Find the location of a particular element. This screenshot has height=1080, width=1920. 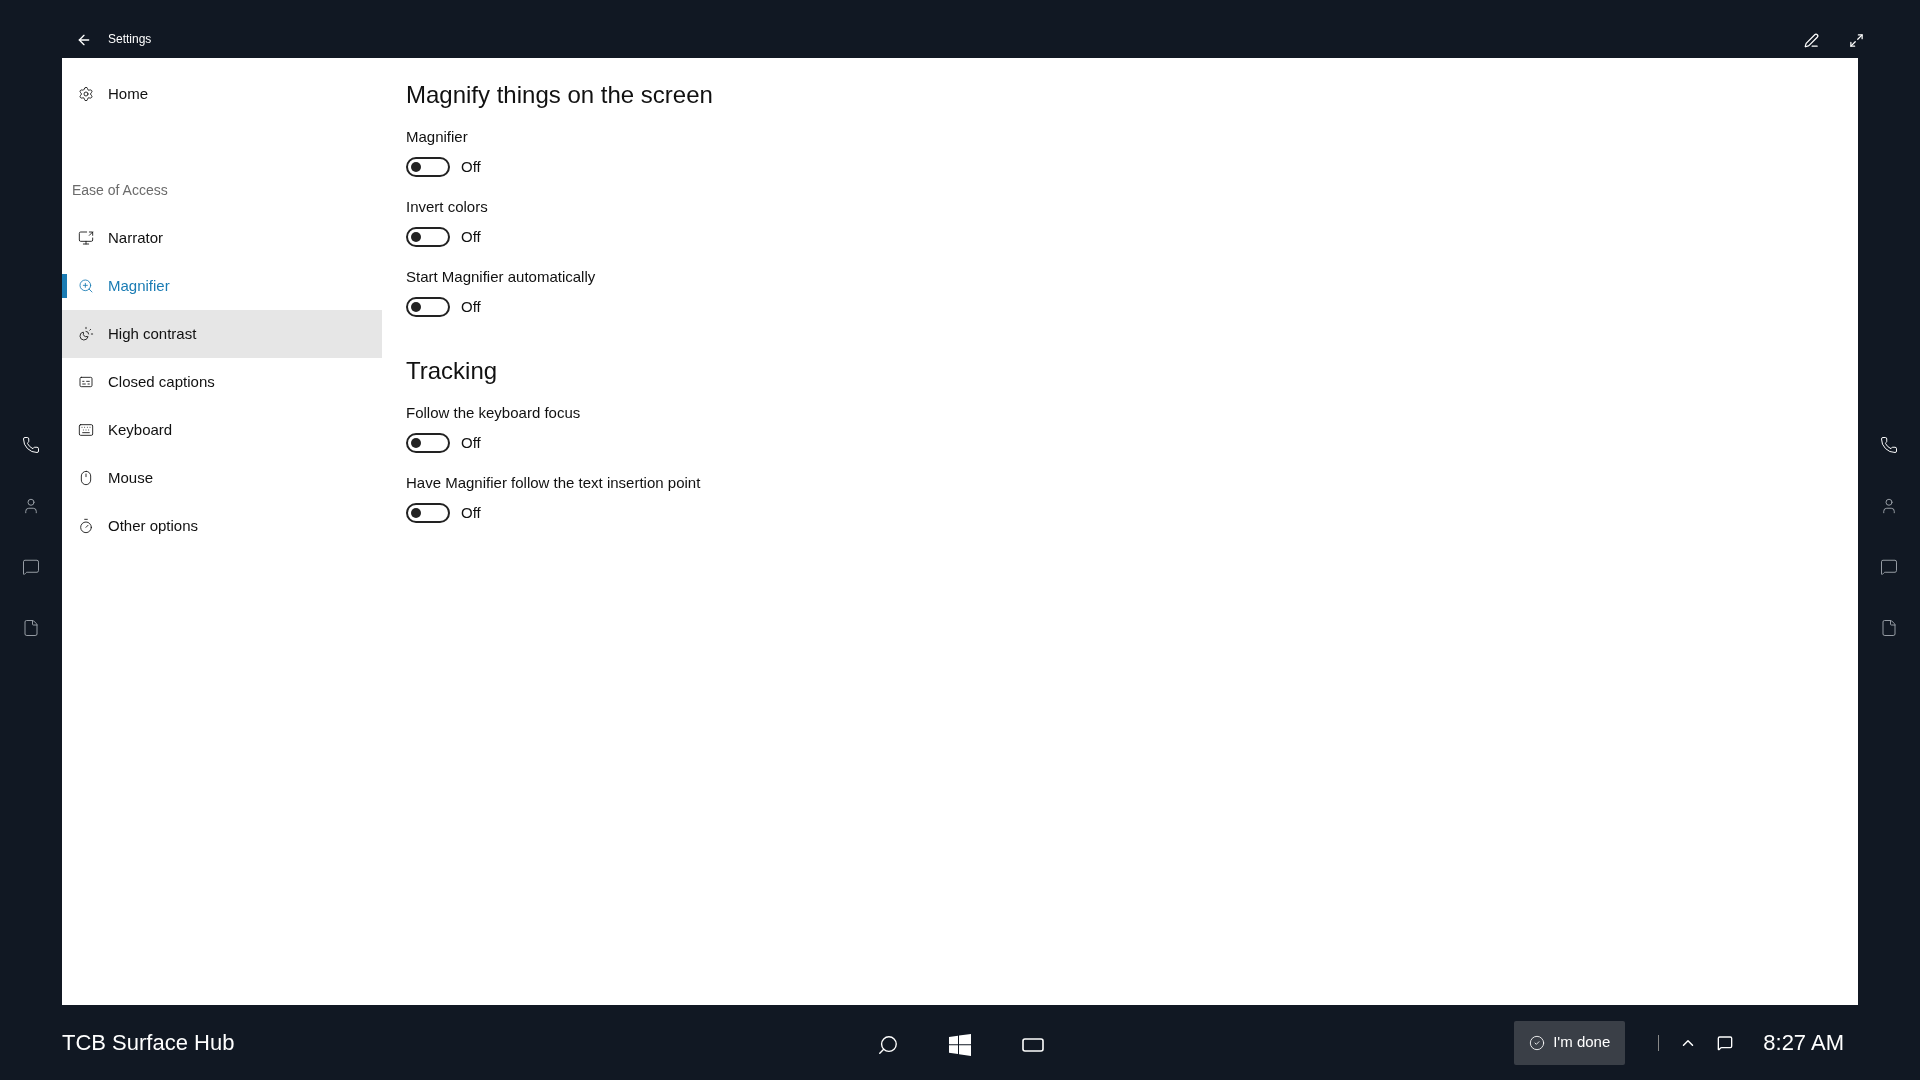

section-heading: Tracking is located at coordinates (452, 371).